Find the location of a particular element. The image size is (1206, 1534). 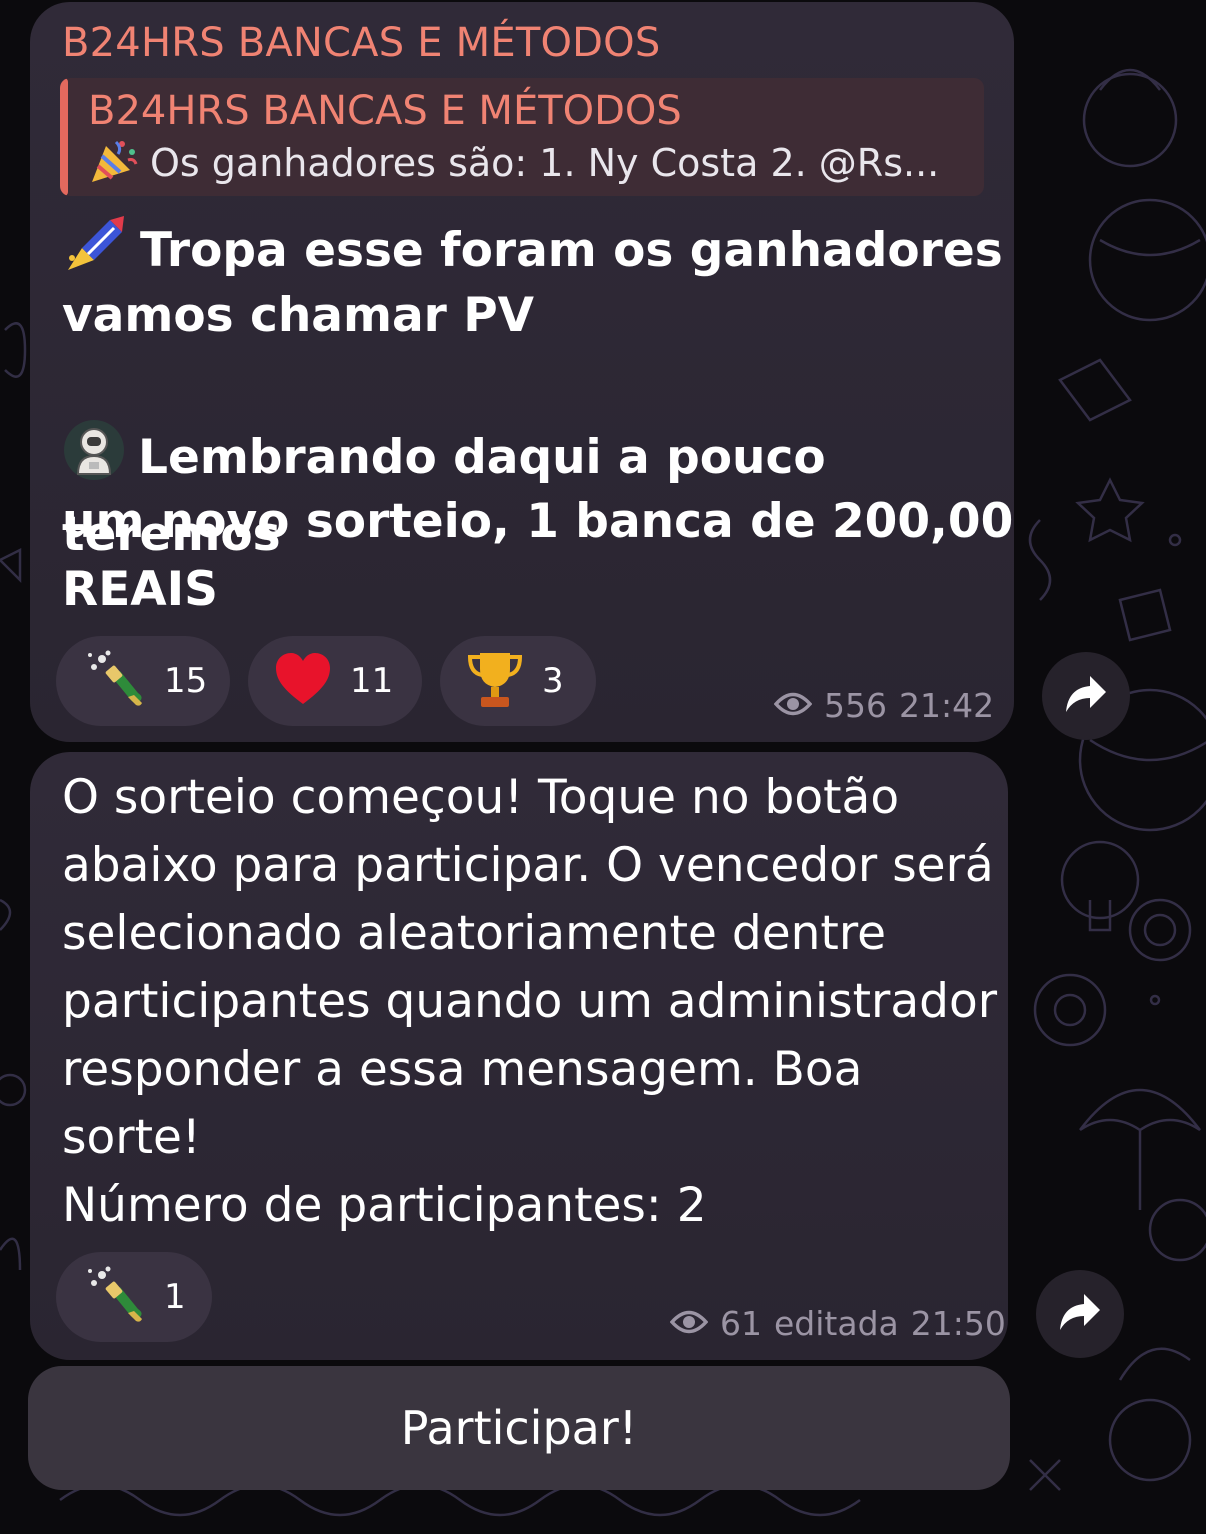

edited-label: editada is located at coordinates (836, 1323).